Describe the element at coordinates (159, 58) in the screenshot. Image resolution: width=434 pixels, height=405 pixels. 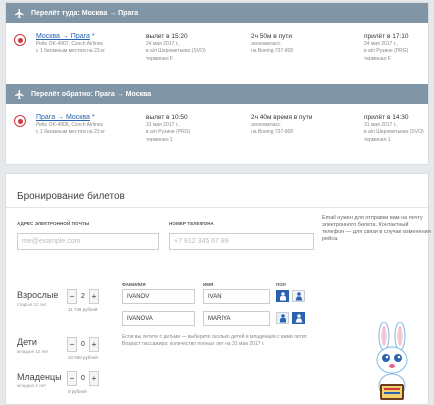
I see `outbound-depart-terminal: терминал F` at that location.